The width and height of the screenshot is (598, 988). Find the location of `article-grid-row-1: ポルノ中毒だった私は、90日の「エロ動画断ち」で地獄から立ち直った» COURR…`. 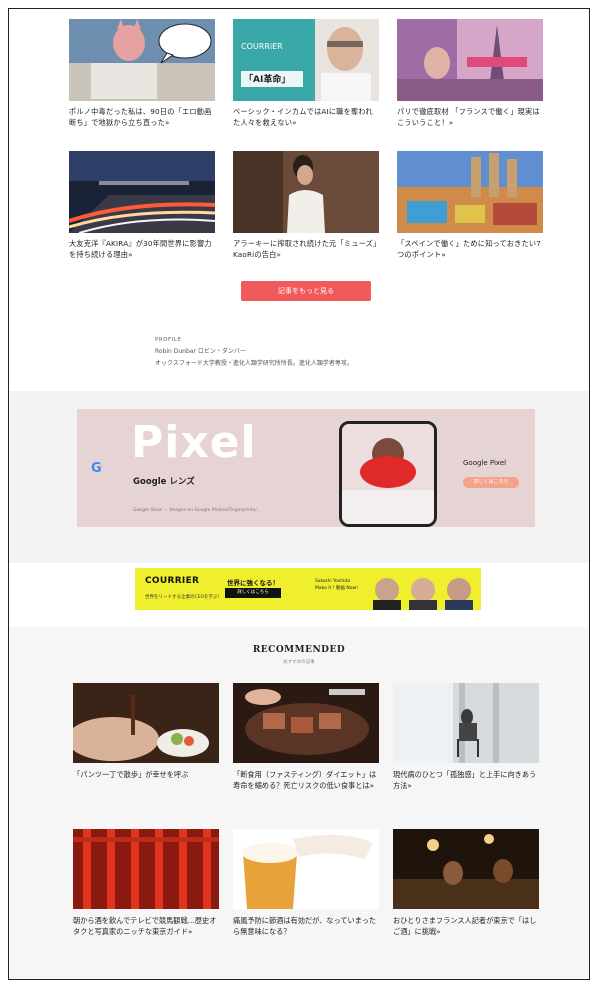

article-grid-row-1: ポルノ中毒だった私は、90日の「エロ動画断ち」で地獄から立ち直った» COURR… is located at coordinates (306, 75).